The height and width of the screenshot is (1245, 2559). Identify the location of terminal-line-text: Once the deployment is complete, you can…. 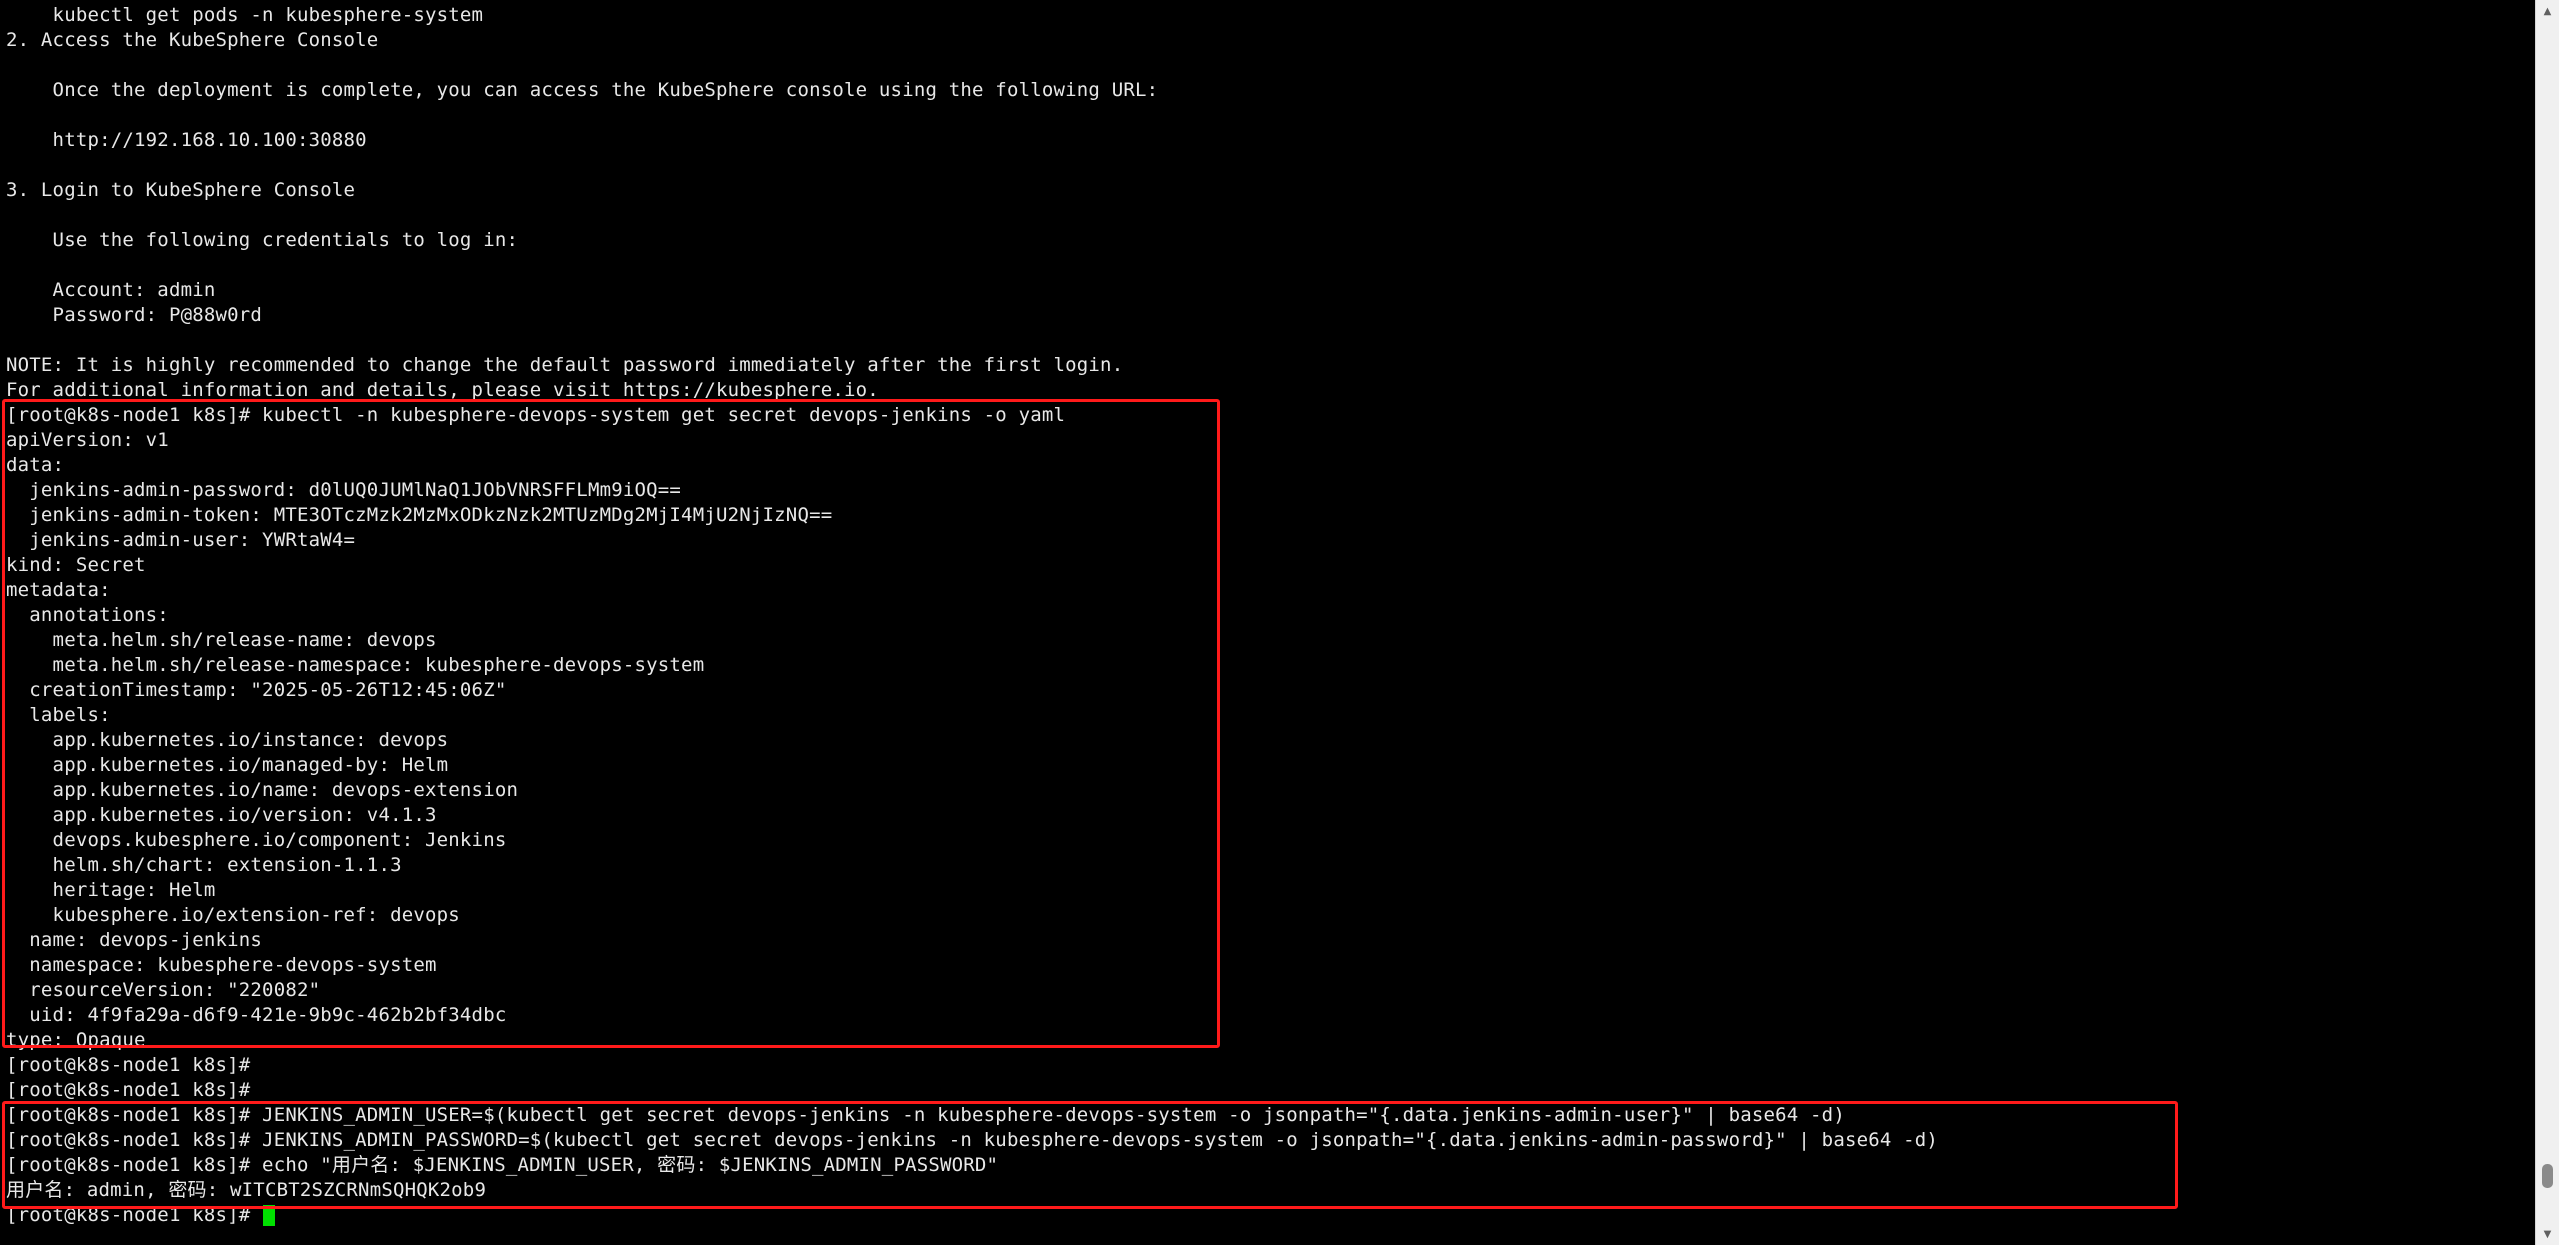
(582, 90).